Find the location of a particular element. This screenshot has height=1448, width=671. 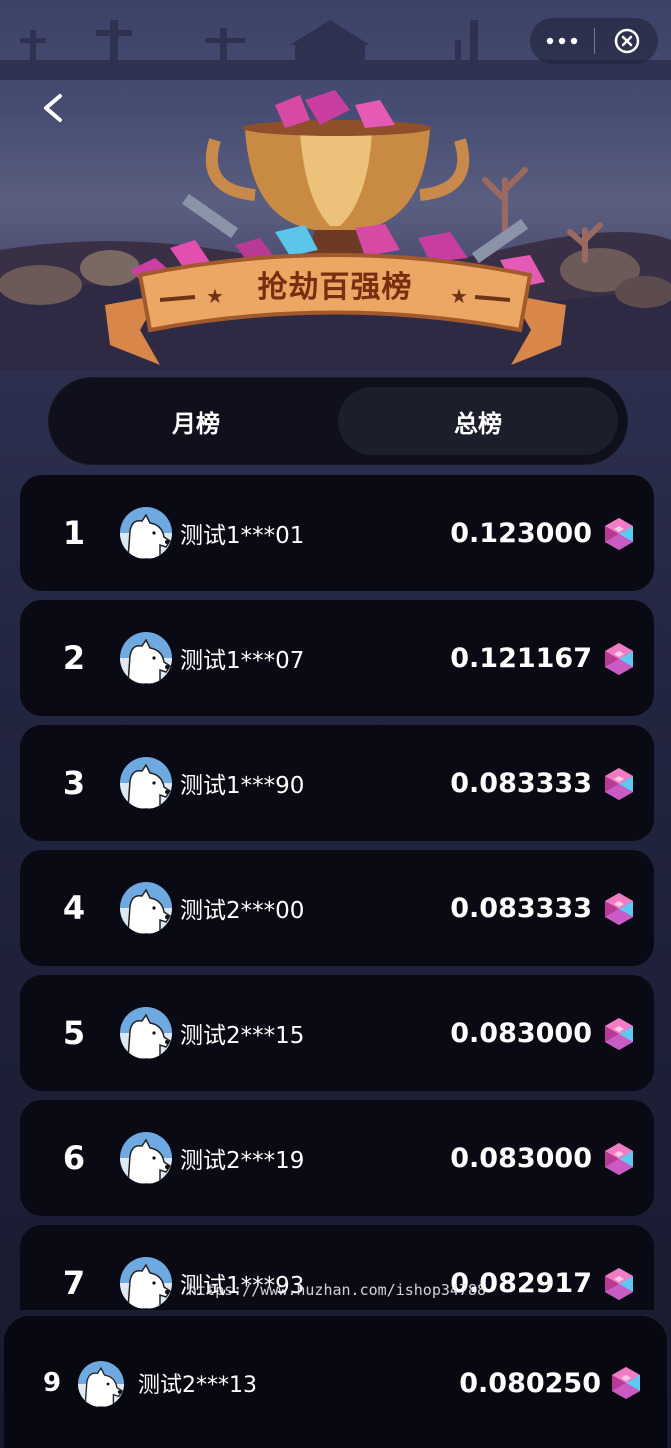

ranking-row: 4 测试2***00 0.083333 is located at coordinates (337, 908).